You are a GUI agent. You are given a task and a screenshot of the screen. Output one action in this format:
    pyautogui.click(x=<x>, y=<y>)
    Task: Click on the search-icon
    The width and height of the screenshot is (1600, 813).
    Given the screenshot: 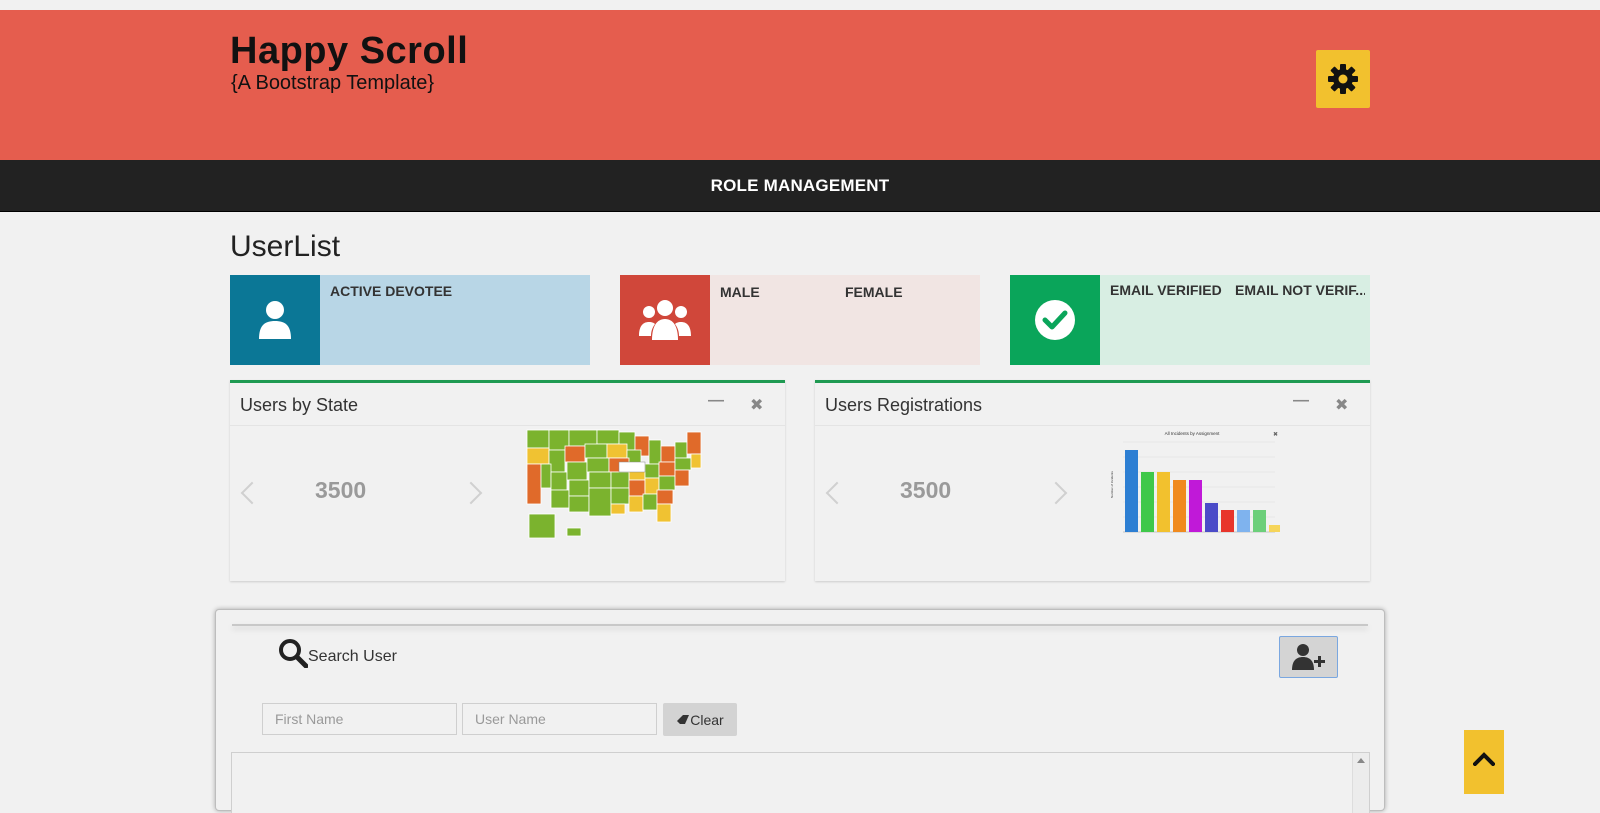 What is the action you would take?
    pyautogui.click(x=293, y=653)
    